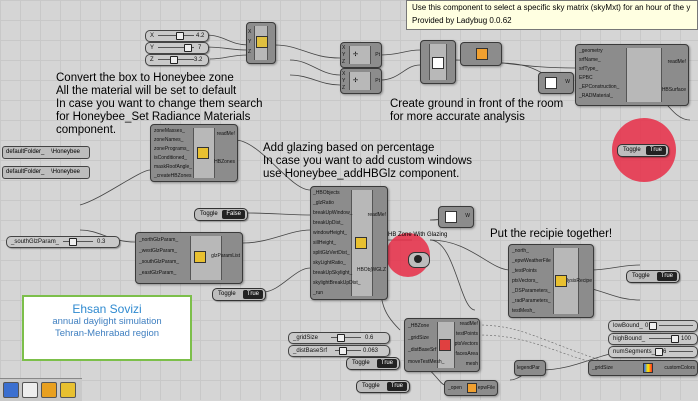 The image size is (698, 401). What do you see at coordinates (602, 368) in the screenshot?
I see `colors-in-grid: _gridSize` at bounding box center [602, 368].